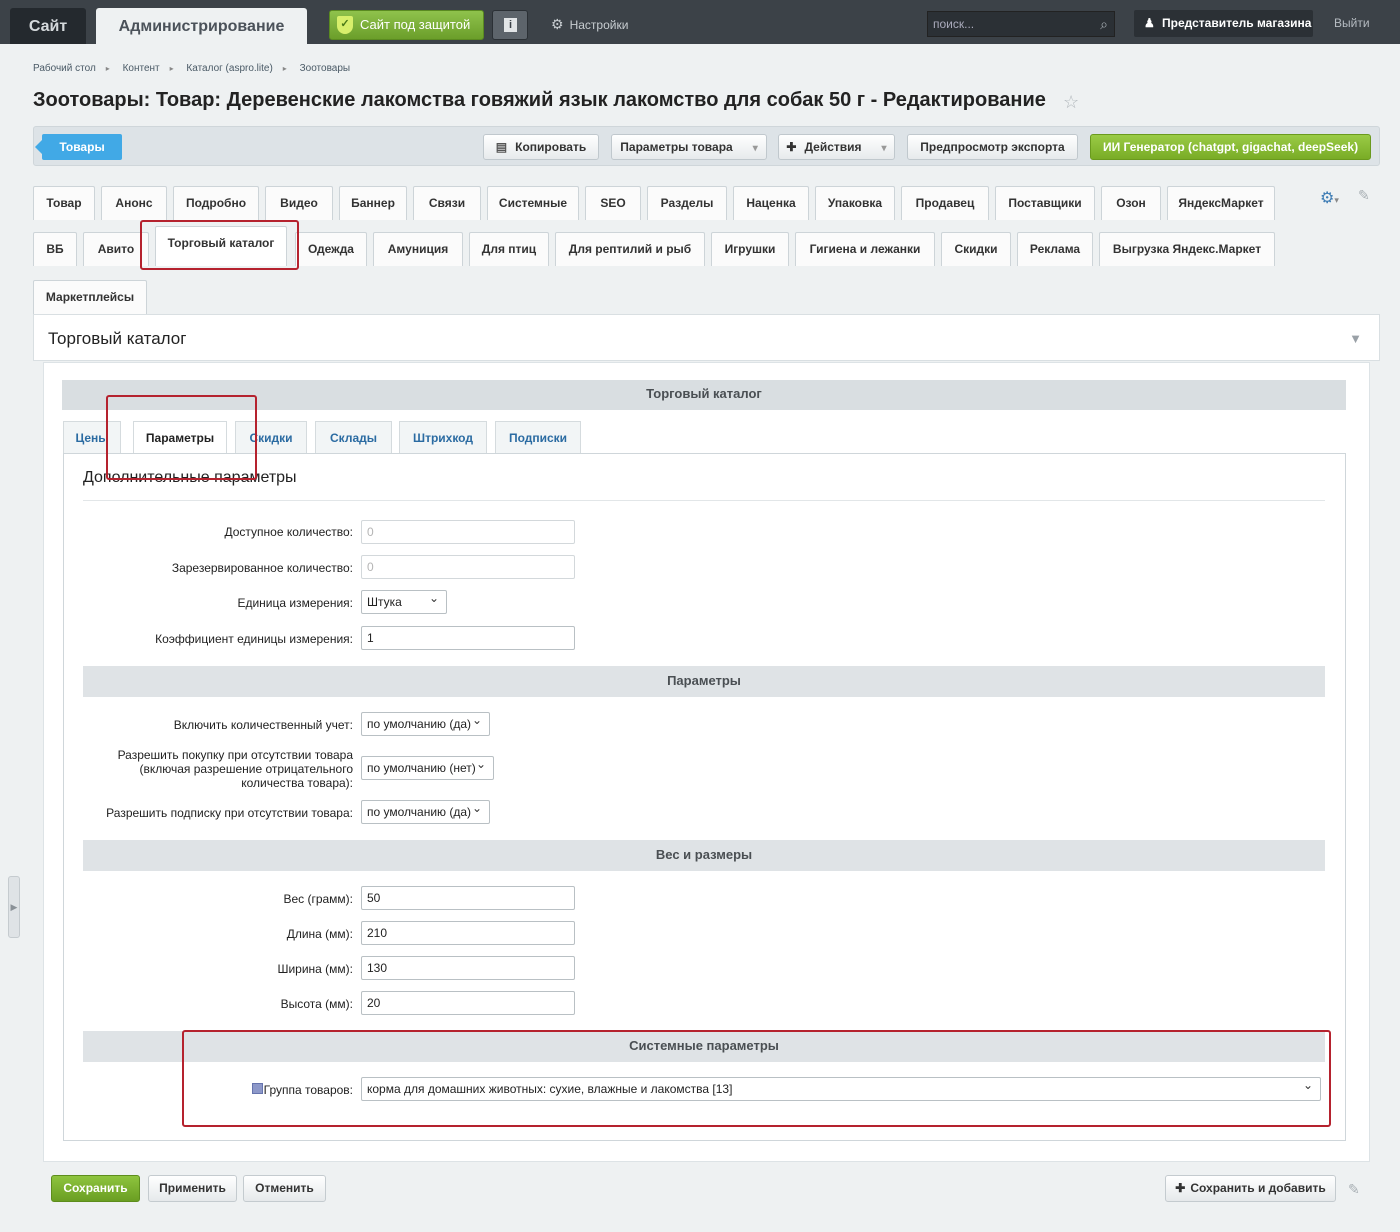 This screenshot has width=1400, height=1232. Describe the element at coordinates (1329, 198) in the screenshot. I see `tab-settings-gear-icon: ⚙▾` at that location.